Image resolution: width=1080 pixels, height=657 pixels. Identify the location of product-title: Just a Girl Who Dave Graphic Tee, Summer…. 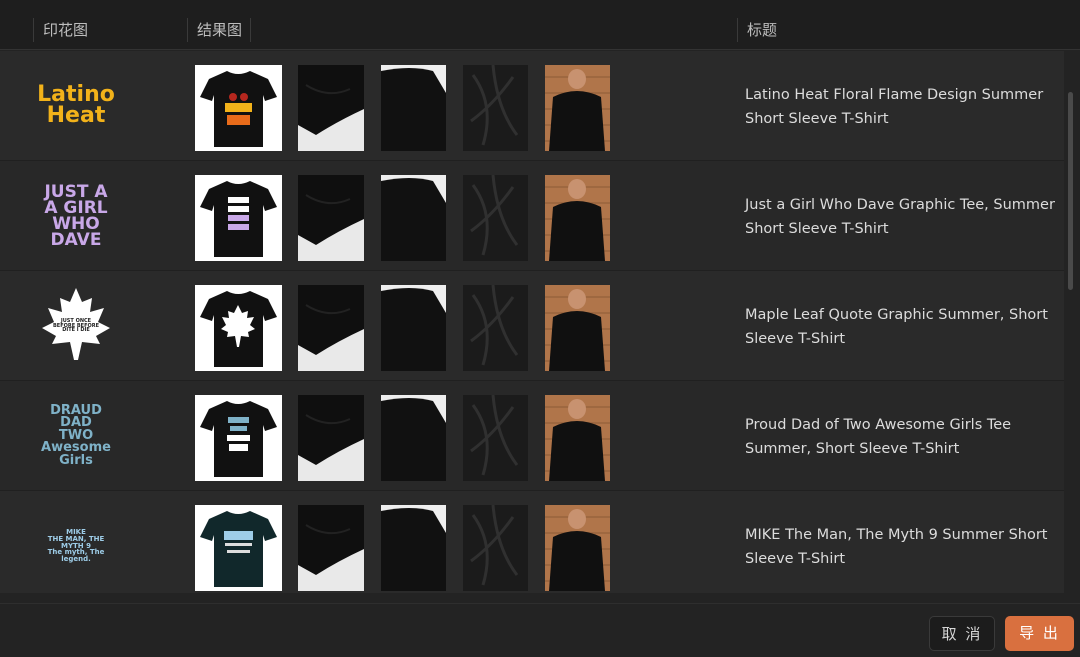
(900, 217).